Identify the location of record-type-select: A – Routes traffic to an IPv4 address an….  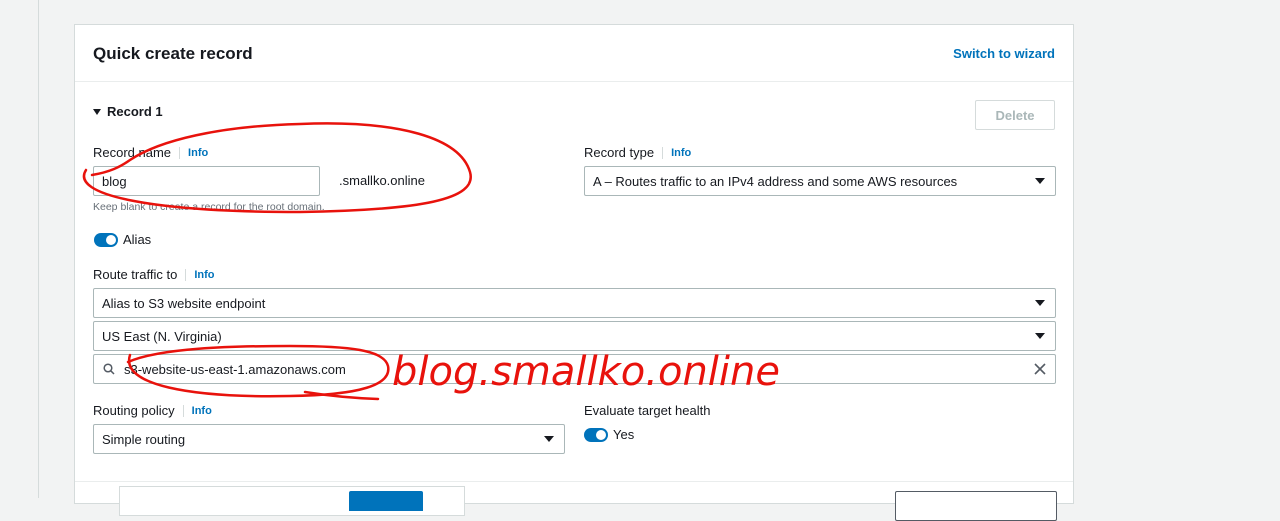
(820, 181).